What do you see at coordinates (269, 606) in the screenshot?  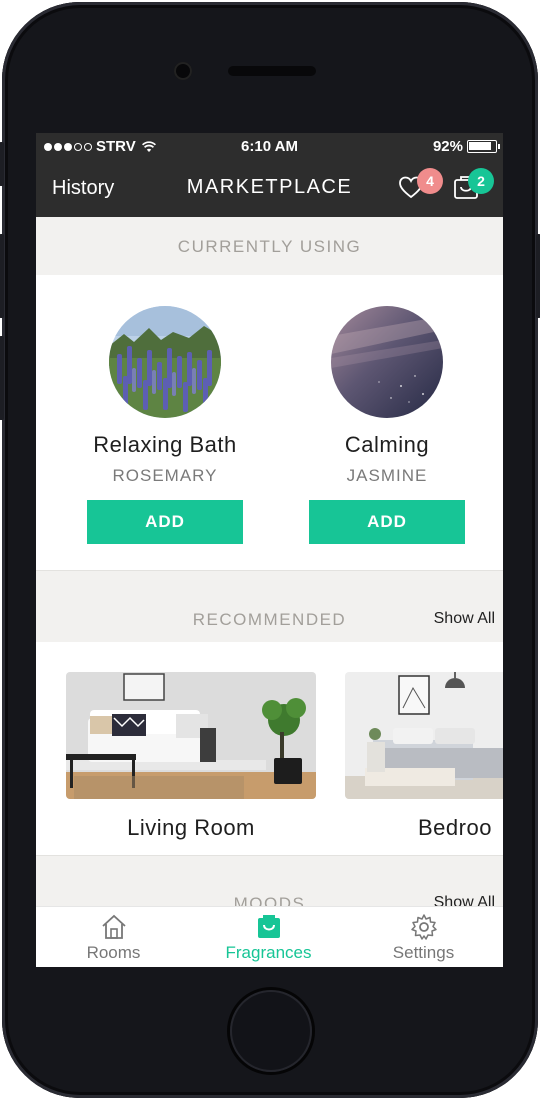 I see `recommended-header: RECOMMENDED Show All` at bounding box center [269, 606].